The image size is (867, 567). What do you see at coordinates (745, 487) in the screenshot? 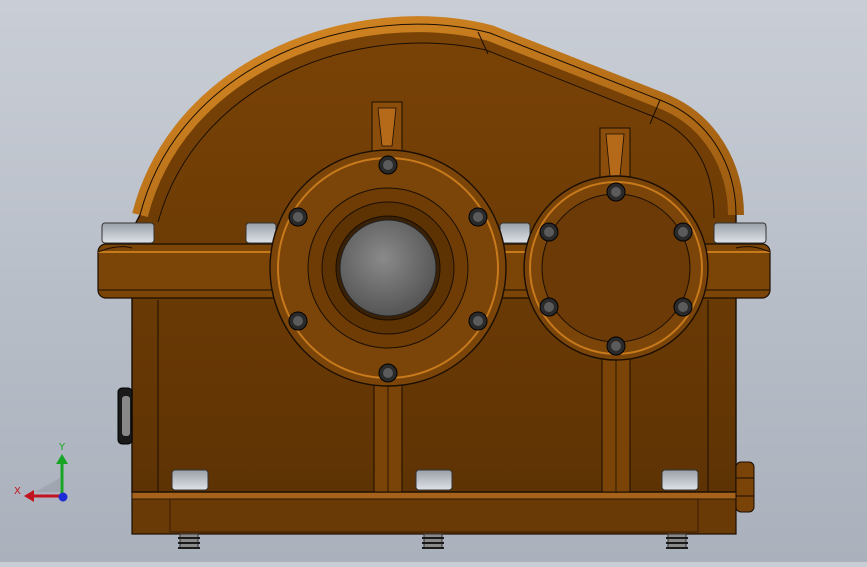
I see `drain-plug-right` at bounding box center [745, 487].